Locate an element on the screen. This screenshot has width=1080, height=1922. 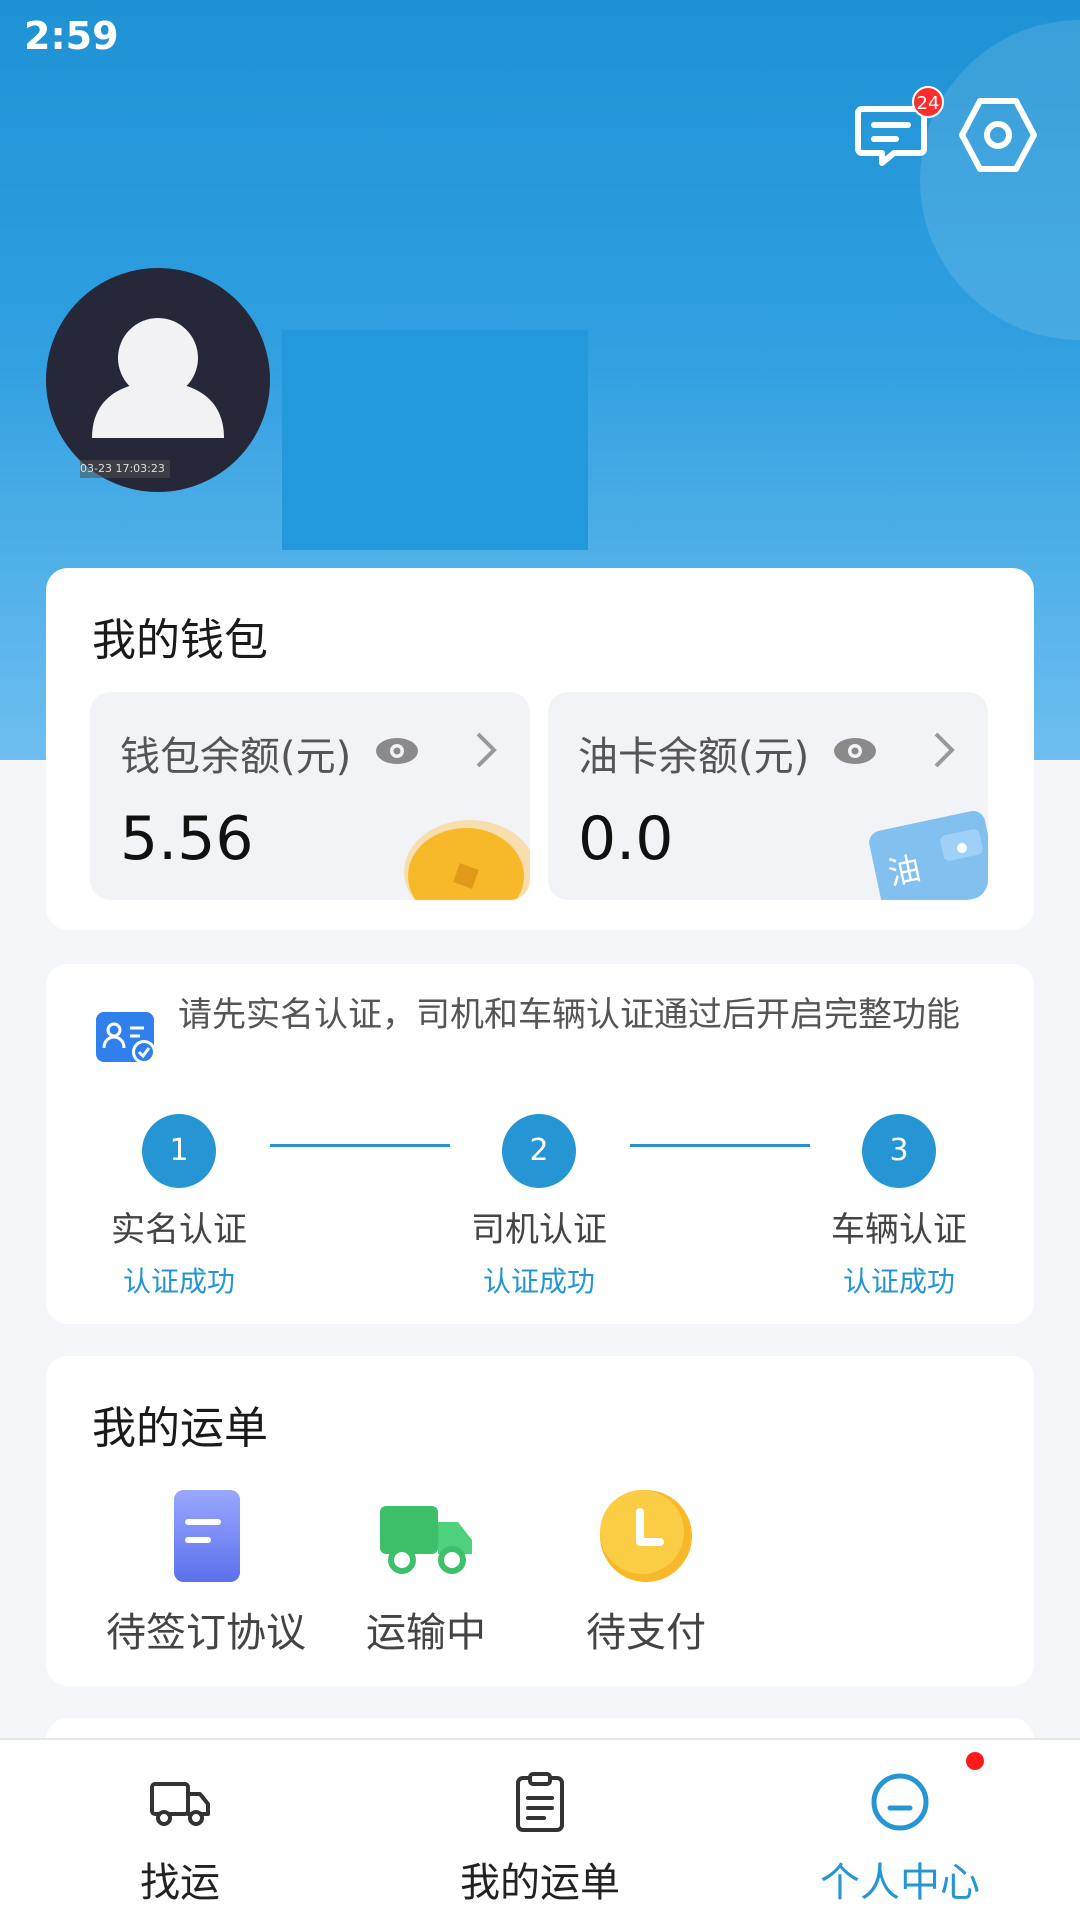
step-label-driver: 司机认证 is located at coordinates (539, 1226).